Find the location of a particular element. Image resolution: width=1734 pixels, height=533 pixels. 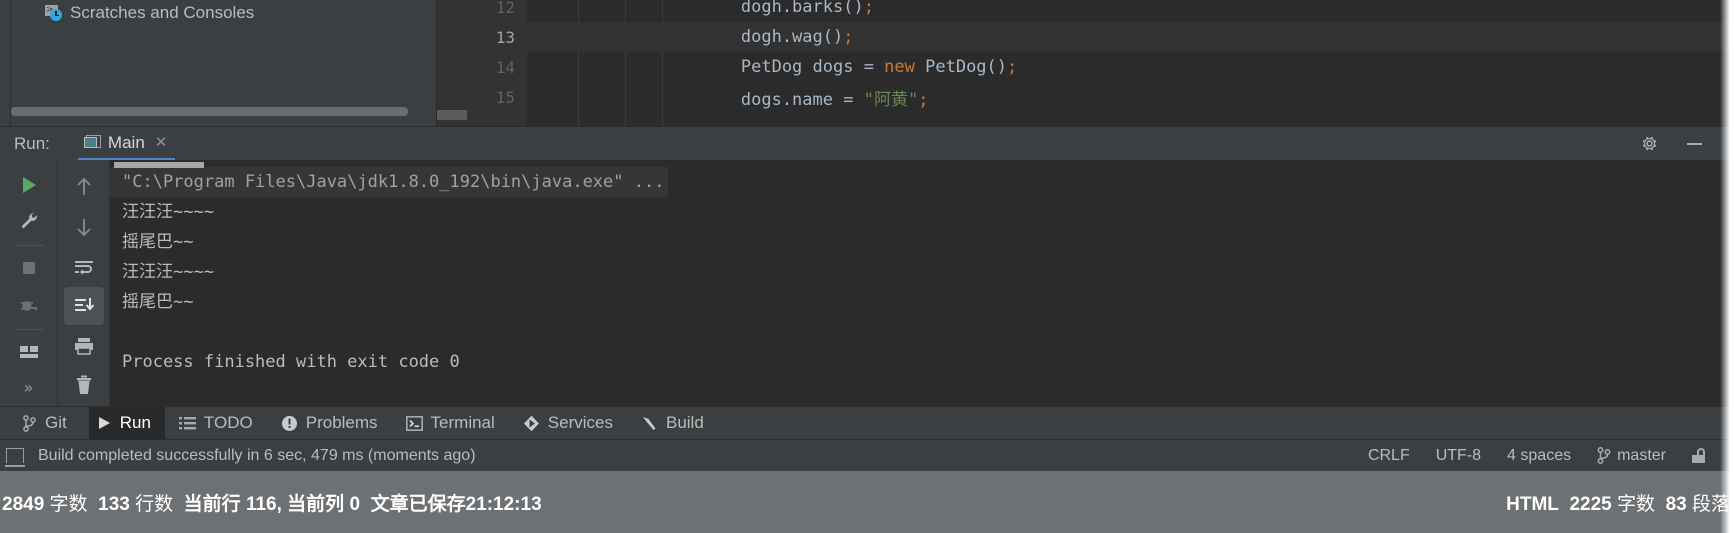

services-icon is located at coordinates (532, 423).